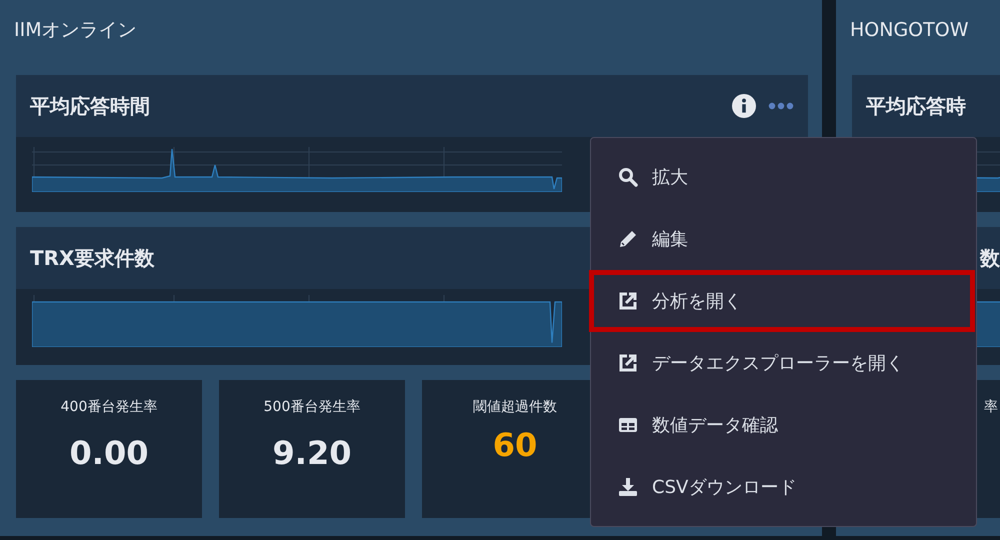 The image size is (1000, 540). What do you see at coordinates (781, 106) in the screenshot?
I see `more-icon` at bounding box center [781, 106].